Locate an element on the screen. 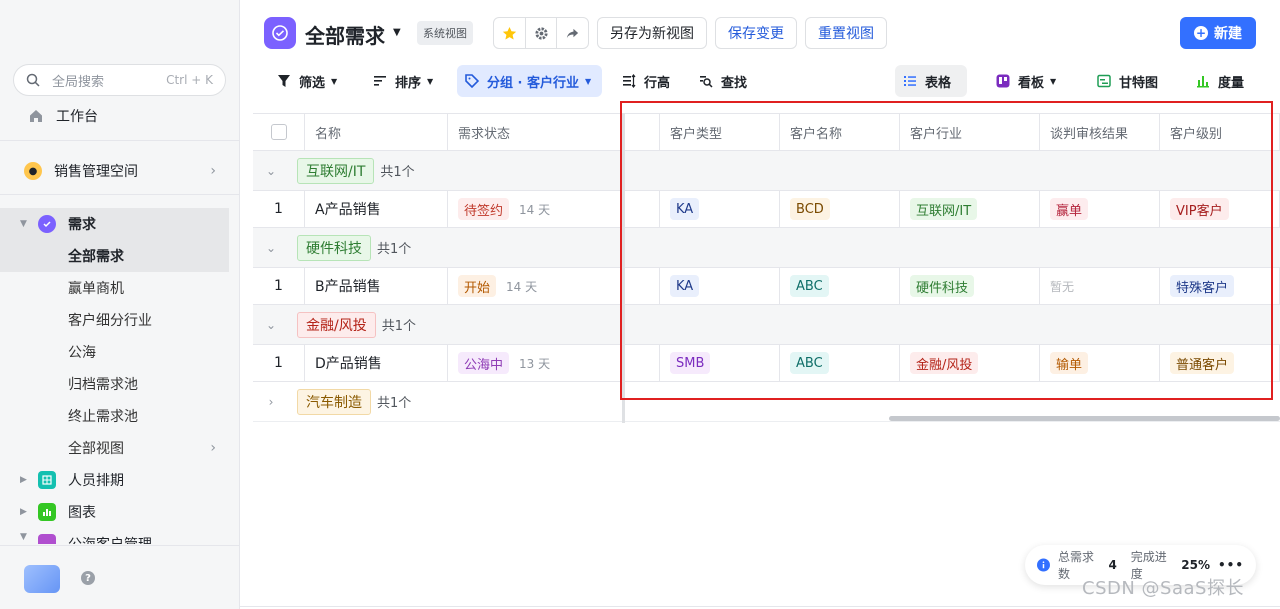 This screenshot has width=1280, height=609. caret-right-icon: ▶ is located at coordinates (23, 512).